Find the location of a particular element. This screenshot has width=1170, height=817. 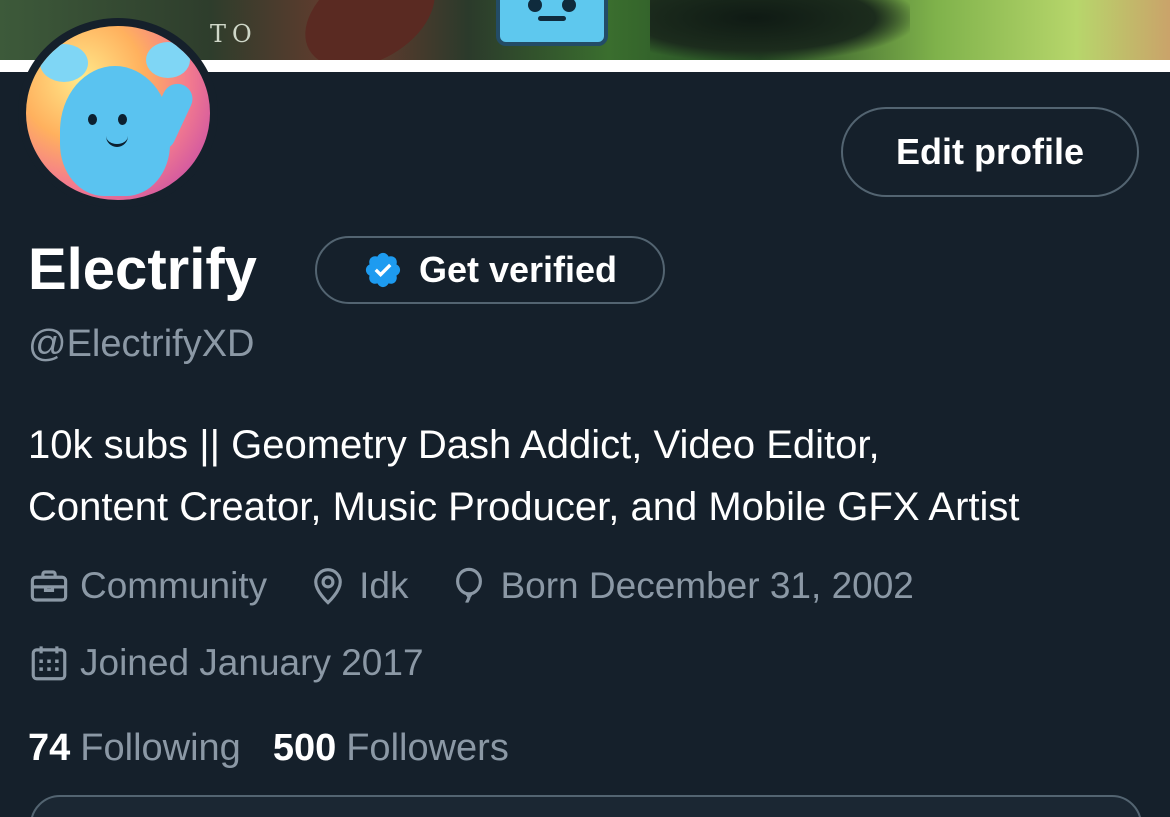

profile-location-text: Idk is located at coordinates (384, 585).